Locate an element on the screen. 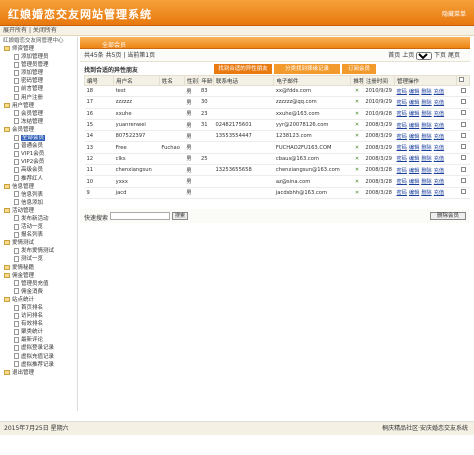 The width and height of the screenshot is (474, 455). sidebar-item: 报名列表 is located at coordinates (38, 235).